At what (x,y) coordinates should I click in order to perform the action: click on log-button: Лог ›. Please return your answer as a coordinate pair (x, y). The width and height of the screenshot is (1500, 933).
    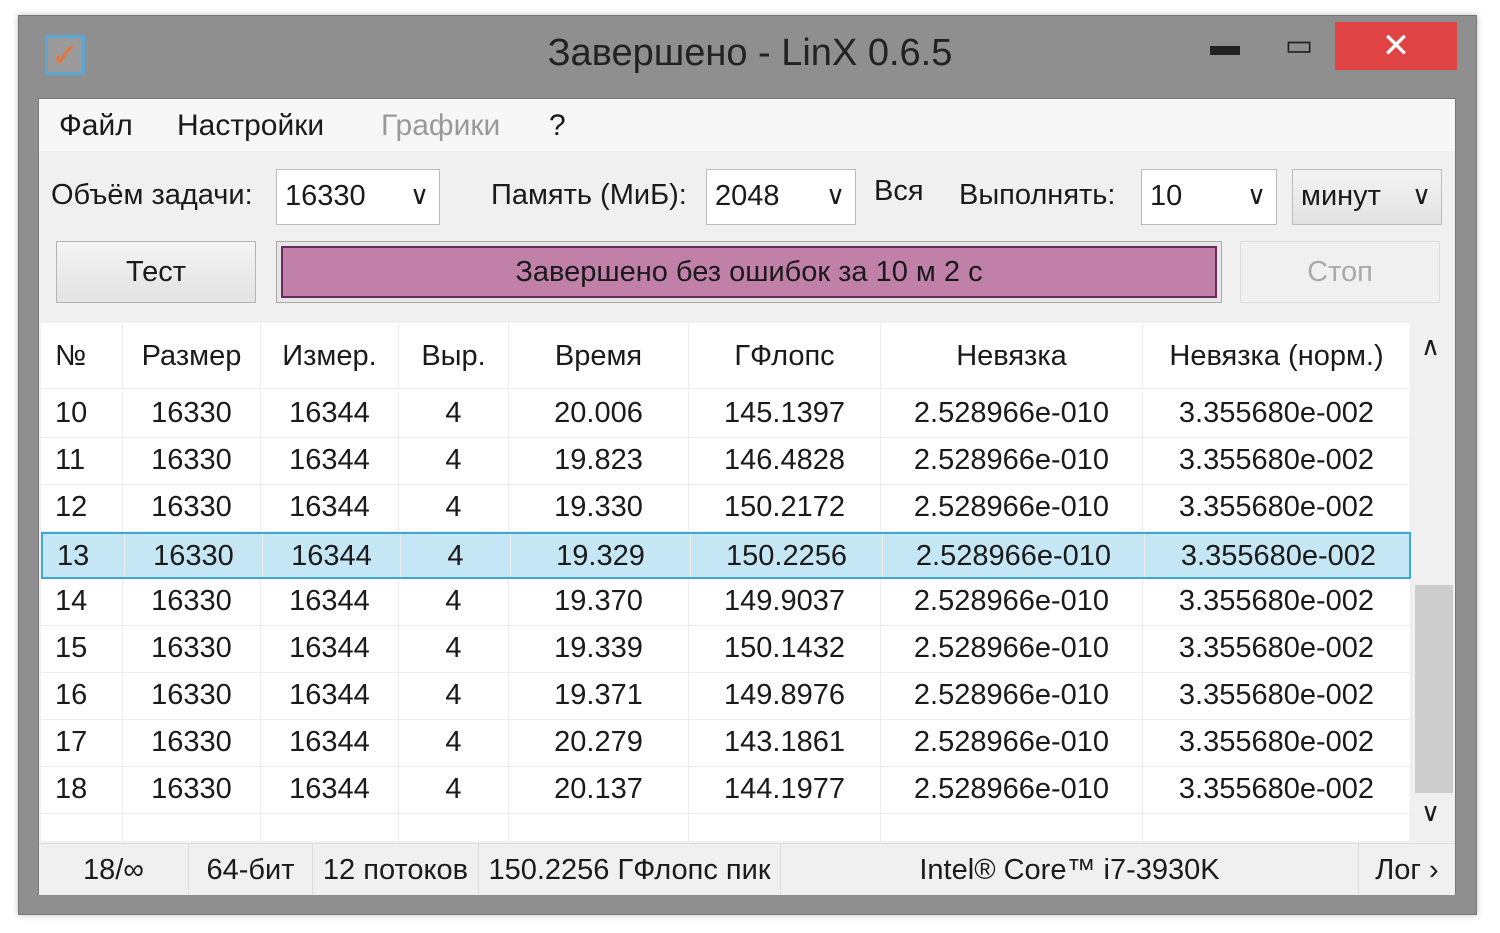
    Looking at the image, I should click on (1407, 869).